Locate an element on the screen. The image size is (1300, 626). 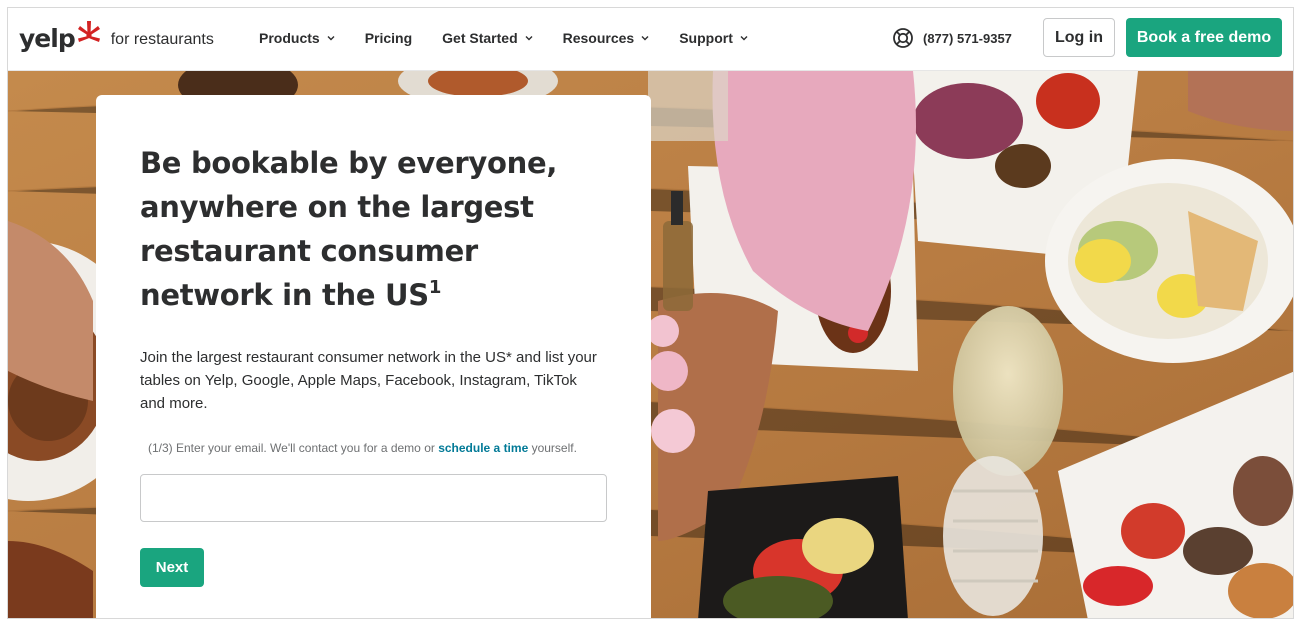
logo-subtitle: for restaurants is located at coordinates (162, 39).